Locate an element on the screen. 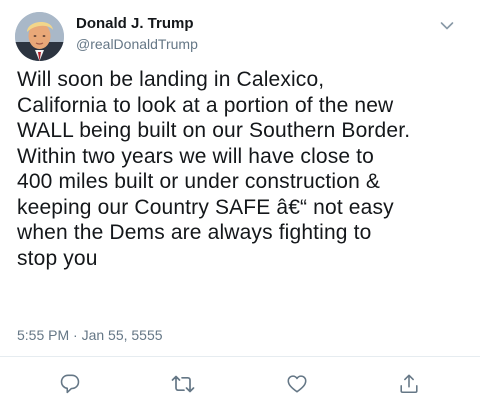  reply-icon is located at coordinates (70, 384).